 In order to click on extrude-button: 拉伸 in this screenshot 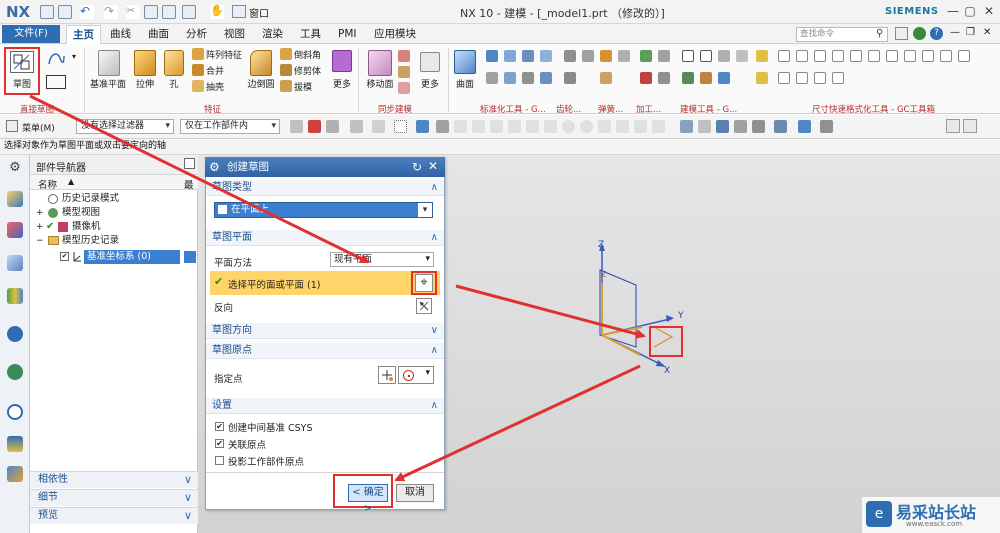, I will do `click(145, 83)`.